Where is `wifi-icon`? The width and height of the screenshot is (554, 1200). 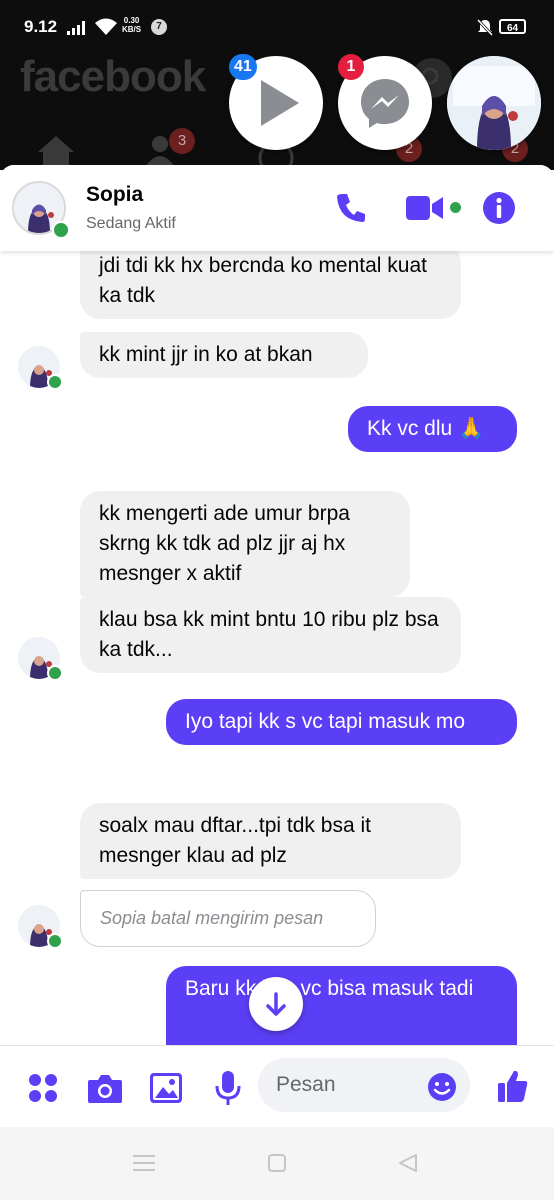 wifi-icon is located at coordinates (106, 26).